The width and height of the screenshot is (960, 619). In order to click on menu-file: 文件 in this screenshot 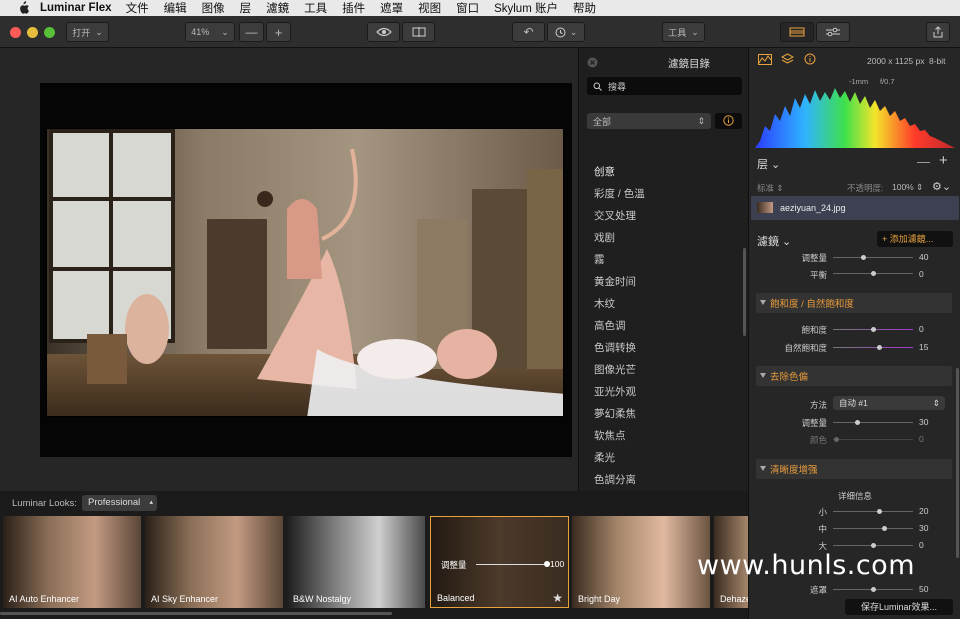, I will do `click(137, 8)`.